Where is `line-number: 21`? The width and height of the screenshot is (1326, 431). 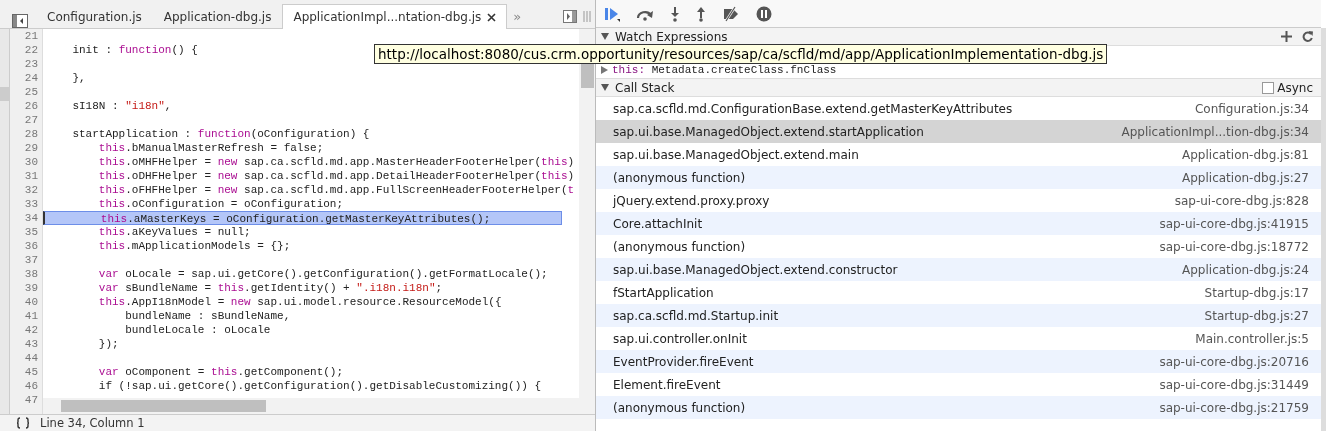 line-number: 21 is located at coordinates (31, 36).